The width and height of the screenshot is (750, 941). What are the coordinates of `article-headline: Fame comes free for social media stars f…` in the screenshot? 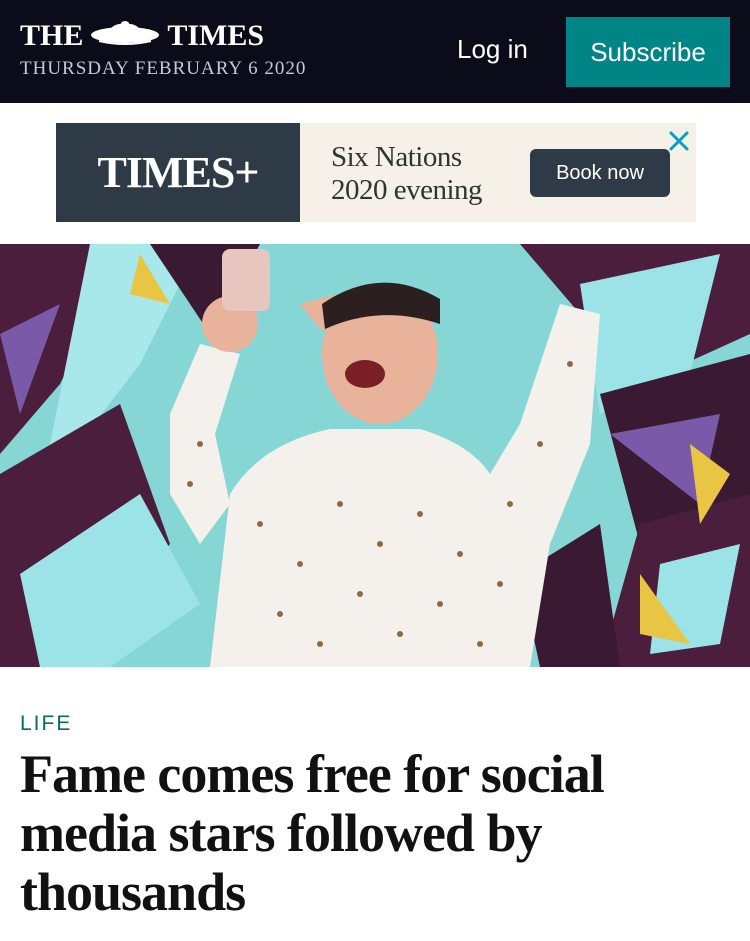 It's located at (312, 833).